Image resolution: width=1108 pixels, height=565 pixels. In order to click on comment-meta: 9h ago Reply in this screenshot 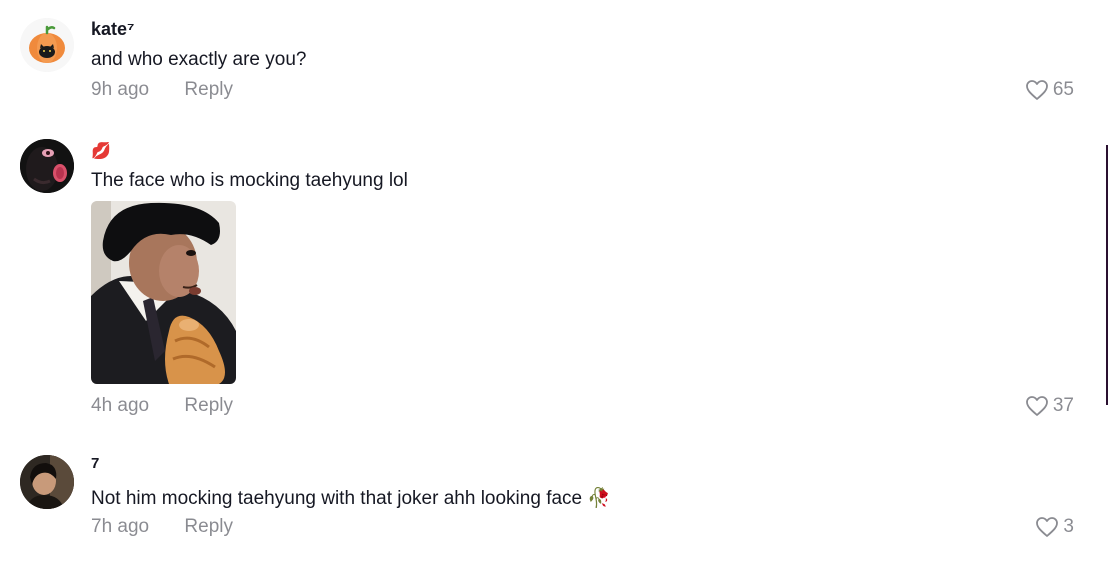, I will do `click(162, 90)`.